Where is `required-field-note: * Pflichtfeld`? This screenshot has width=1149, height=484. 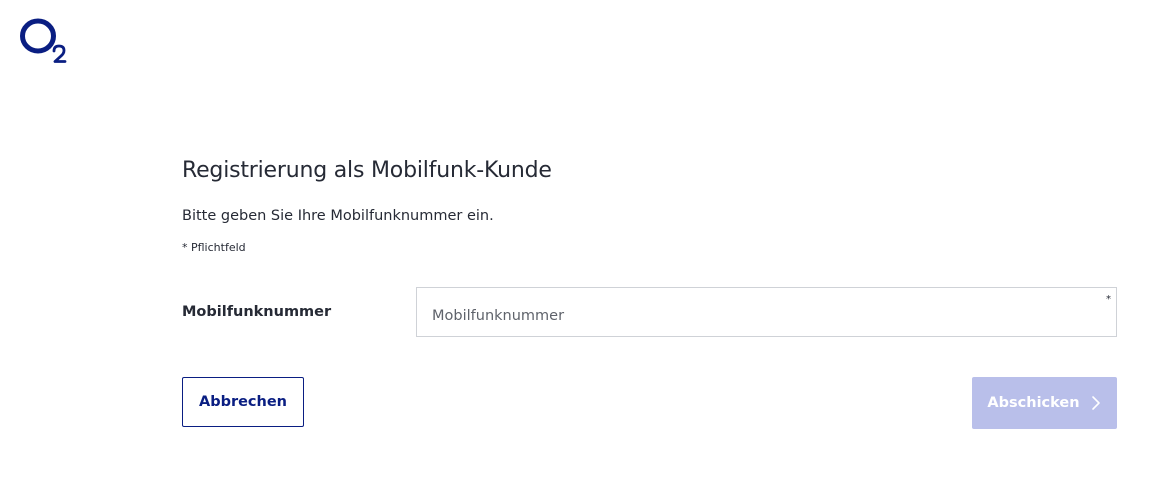 required-field-note: * Pflichtfeld is located at coordinates (214, 247).